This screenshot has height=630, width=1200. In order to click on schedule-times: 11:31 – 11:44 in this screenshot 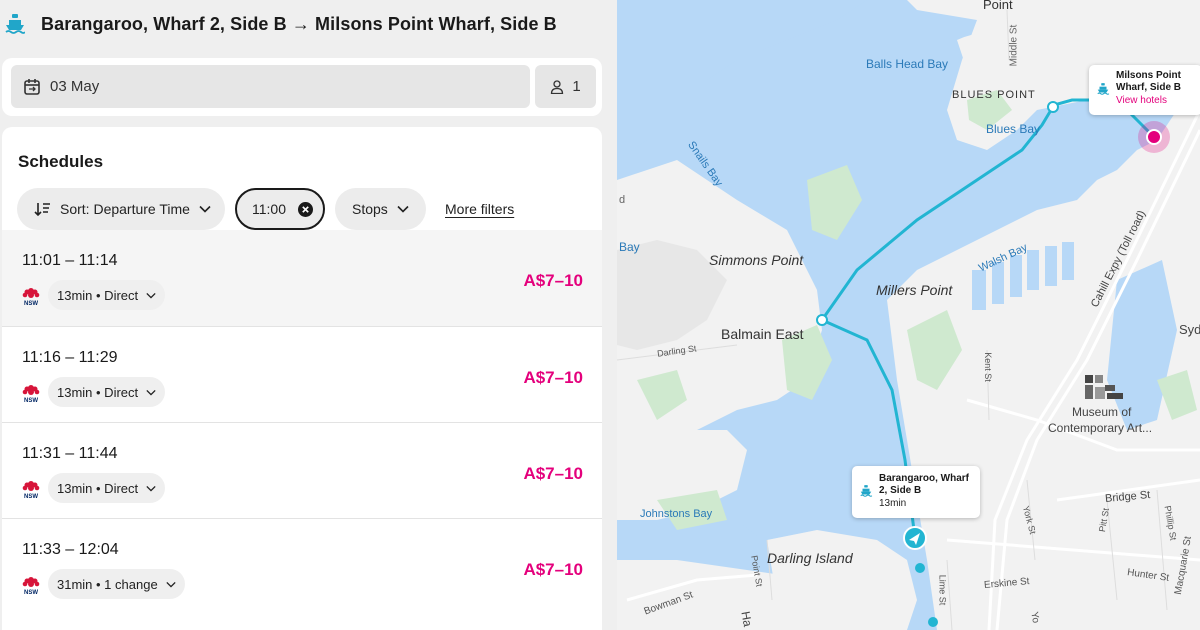, I will do `click(70, 453)`.